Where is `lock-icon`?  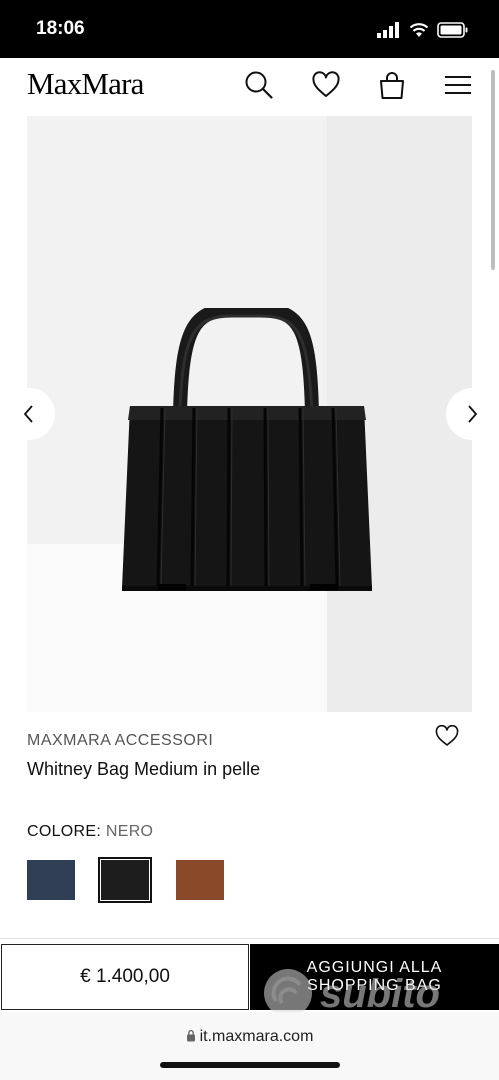
lock-icon is located at coordinates (190, 1035).